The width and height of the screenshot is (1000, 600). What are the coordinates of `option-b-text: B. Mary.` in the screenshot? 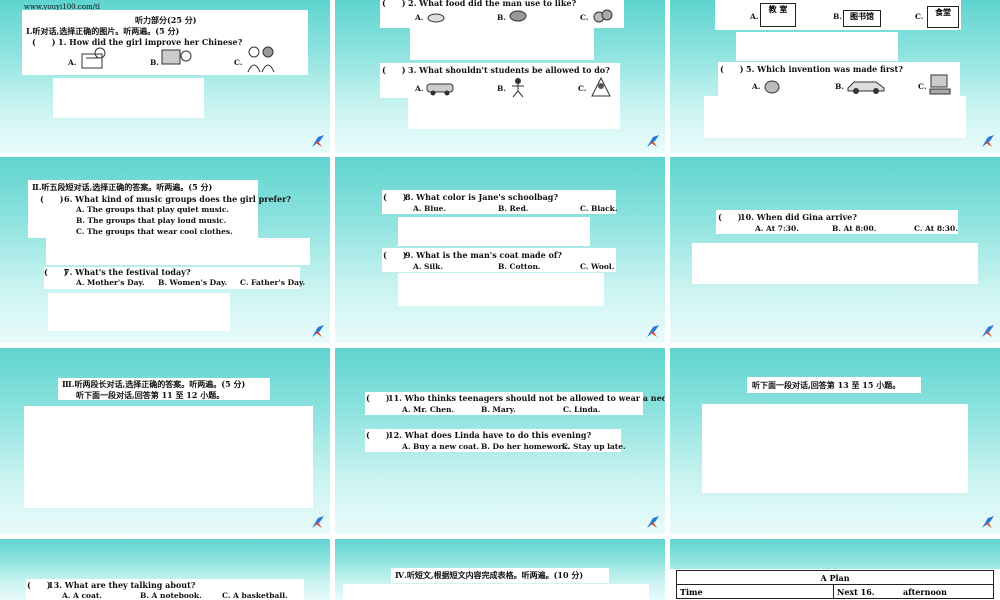 It's located at (498, 409).